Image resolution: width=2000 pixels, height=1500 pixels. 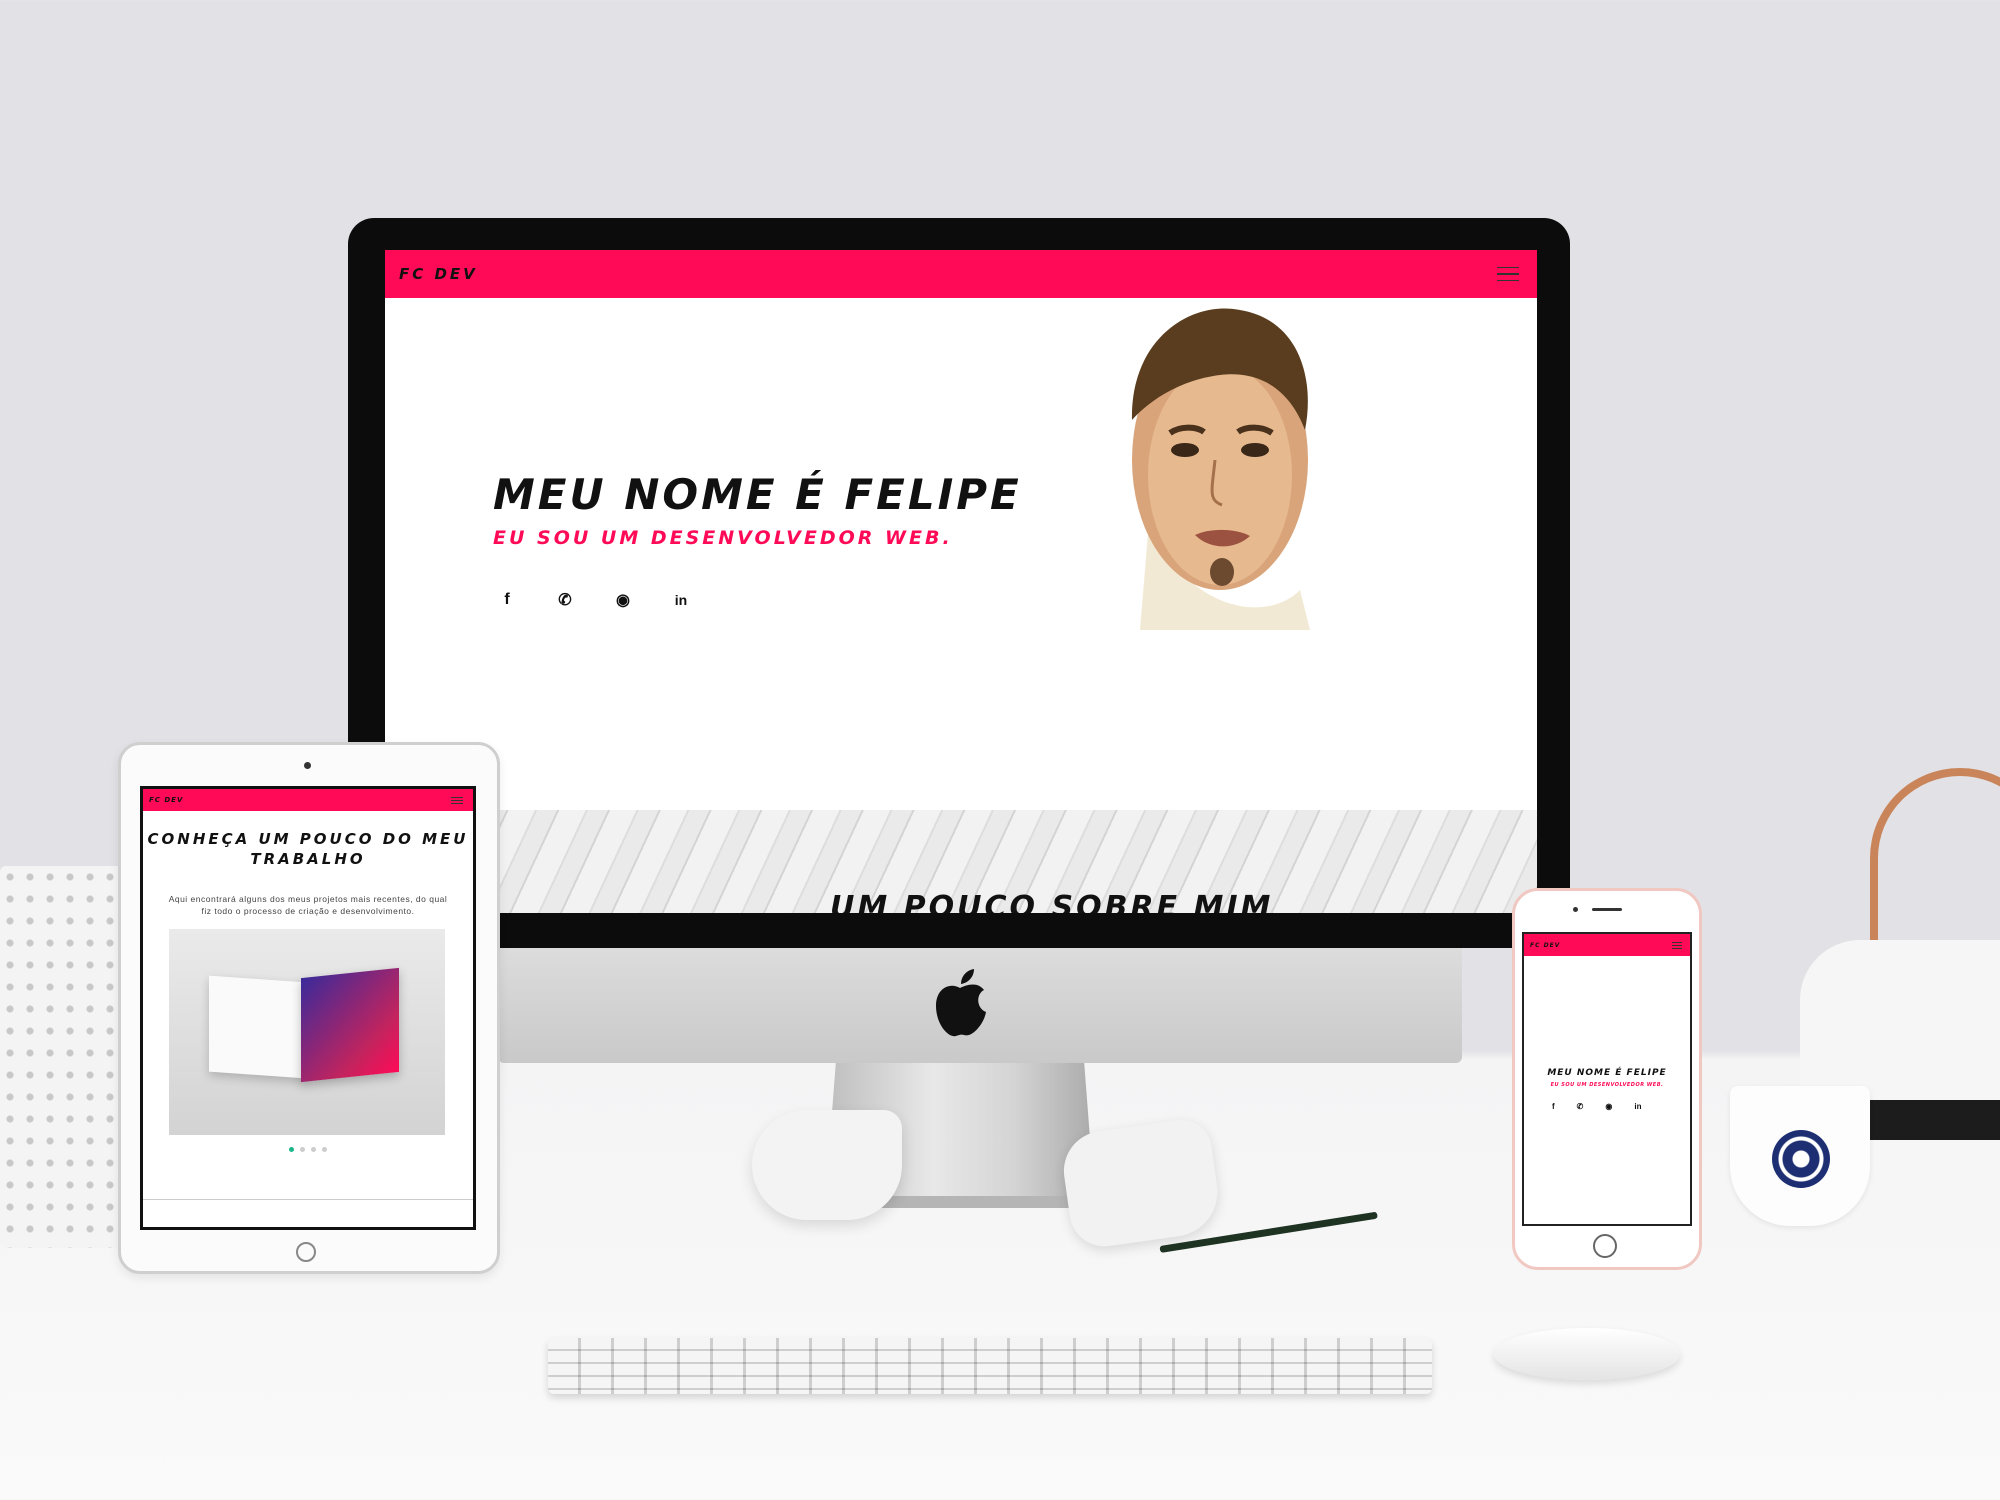 What do you see at coordinates (827, 1165) in the screenshot?
I see `ceramic-bird` at bounding box center [827, 1165].